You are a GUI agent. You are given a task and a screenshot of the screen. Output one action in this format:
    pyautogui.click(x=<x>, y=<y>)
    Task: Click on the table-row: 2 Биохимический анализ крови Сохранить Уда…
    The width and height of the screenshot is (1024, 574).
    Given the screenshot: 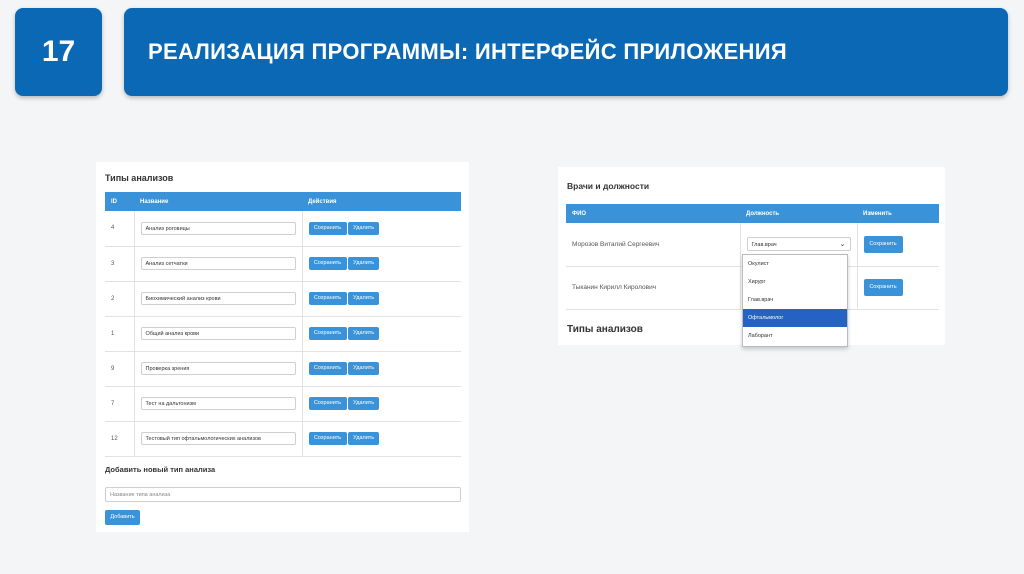 What is the action you would take?
    pyautogui.click(x=283, y=299)
    